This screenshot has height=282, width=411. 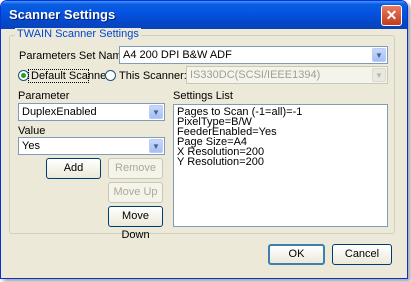 What do you see at coordinates (91, 146) in the screenshot?
I see `value-dropdown: Yes ▼` at bounding box center [91, 146].